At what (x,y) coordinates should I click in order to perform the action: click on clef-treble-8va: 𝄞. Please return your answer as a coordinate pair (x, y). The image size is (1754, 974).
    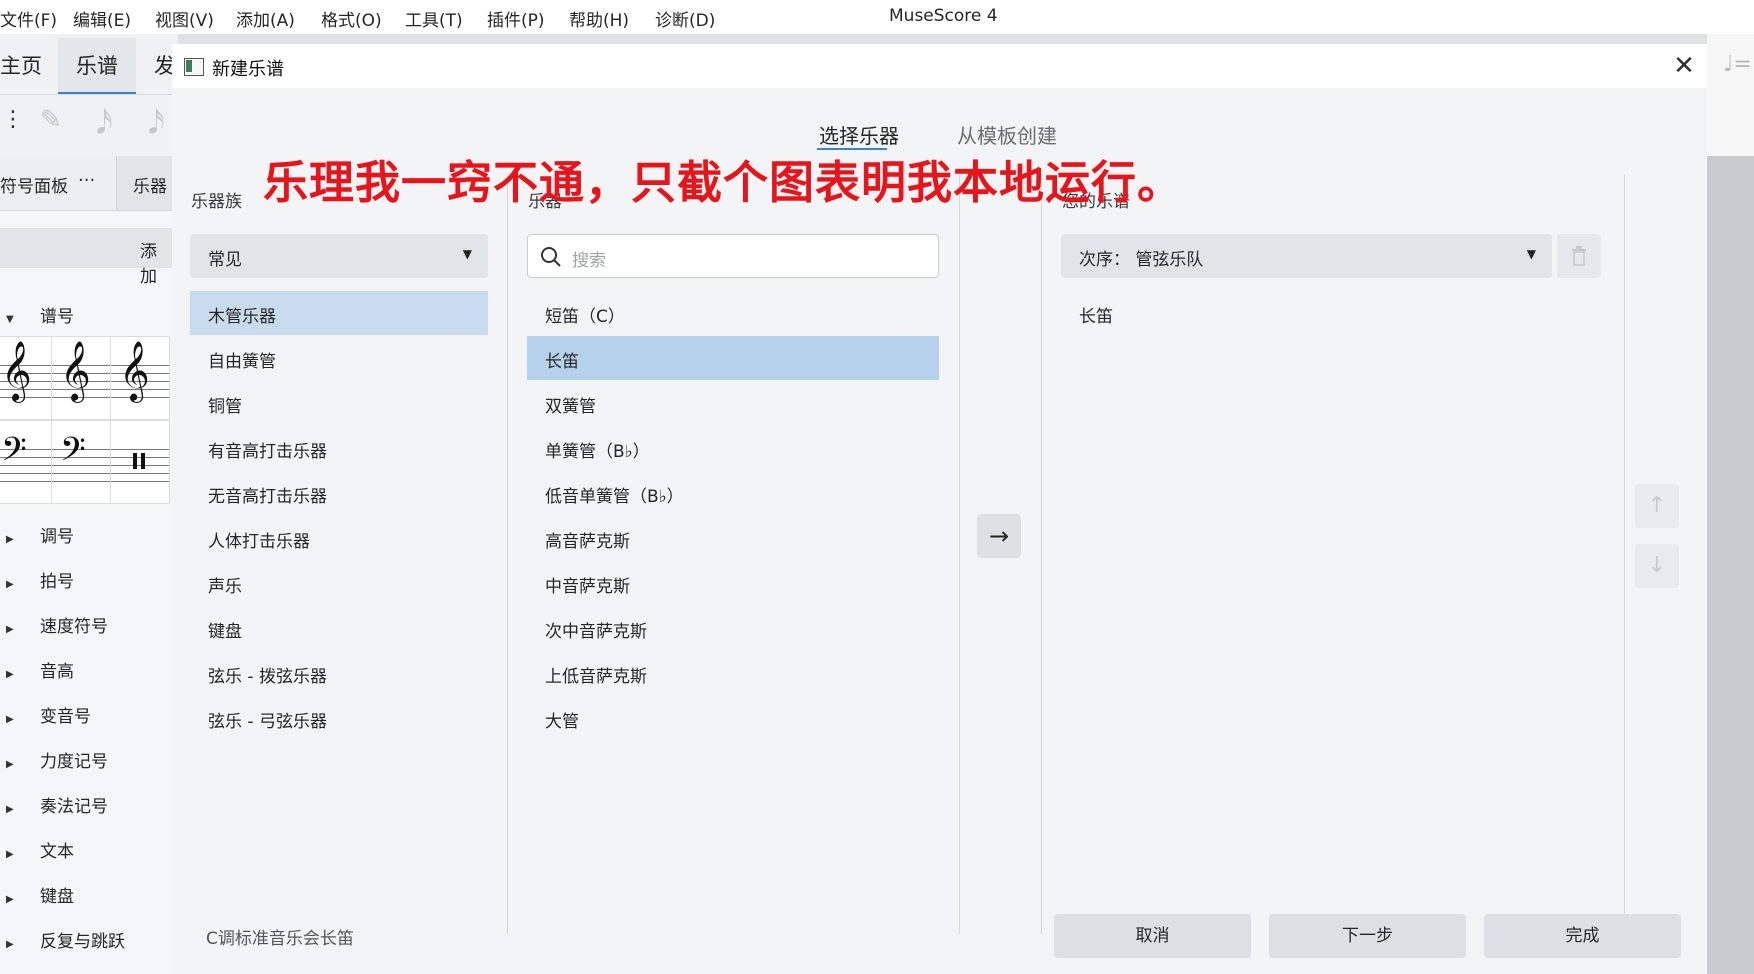
    Looking at the image, I should click on (81, 378).